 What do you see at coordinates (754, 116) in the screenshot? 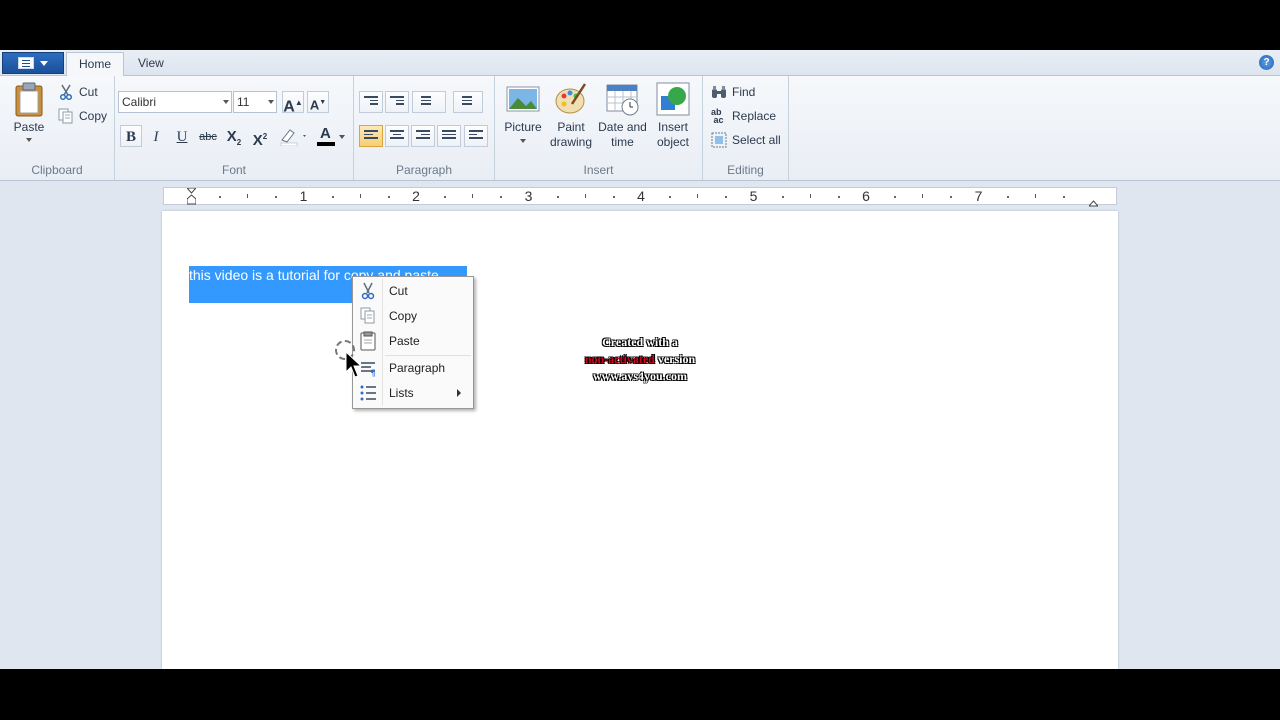
I see `replace-label: Replace` at bounding box center [754, 116].